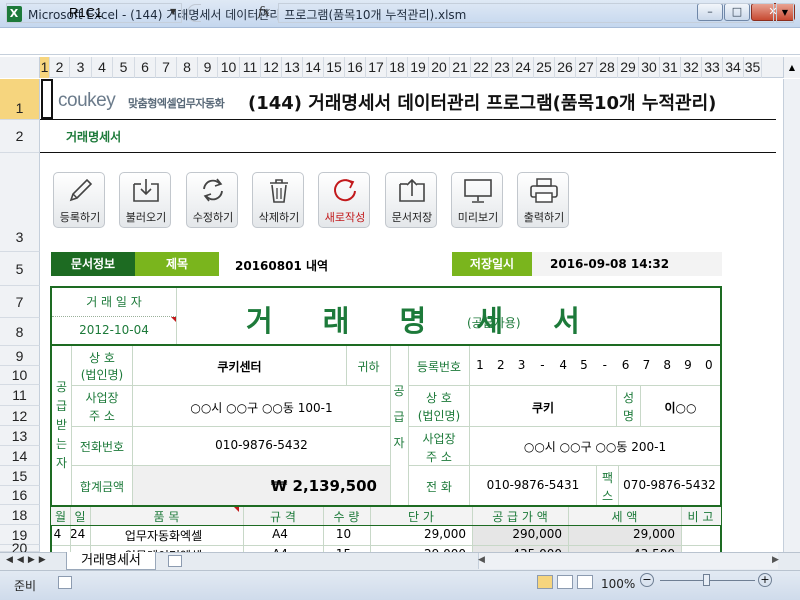 Image resolution: width=800 pixels, height=600 pixels. Describe the element at coordinates (607, 67) in the screenshot. I see `column-header: 28` at that location.